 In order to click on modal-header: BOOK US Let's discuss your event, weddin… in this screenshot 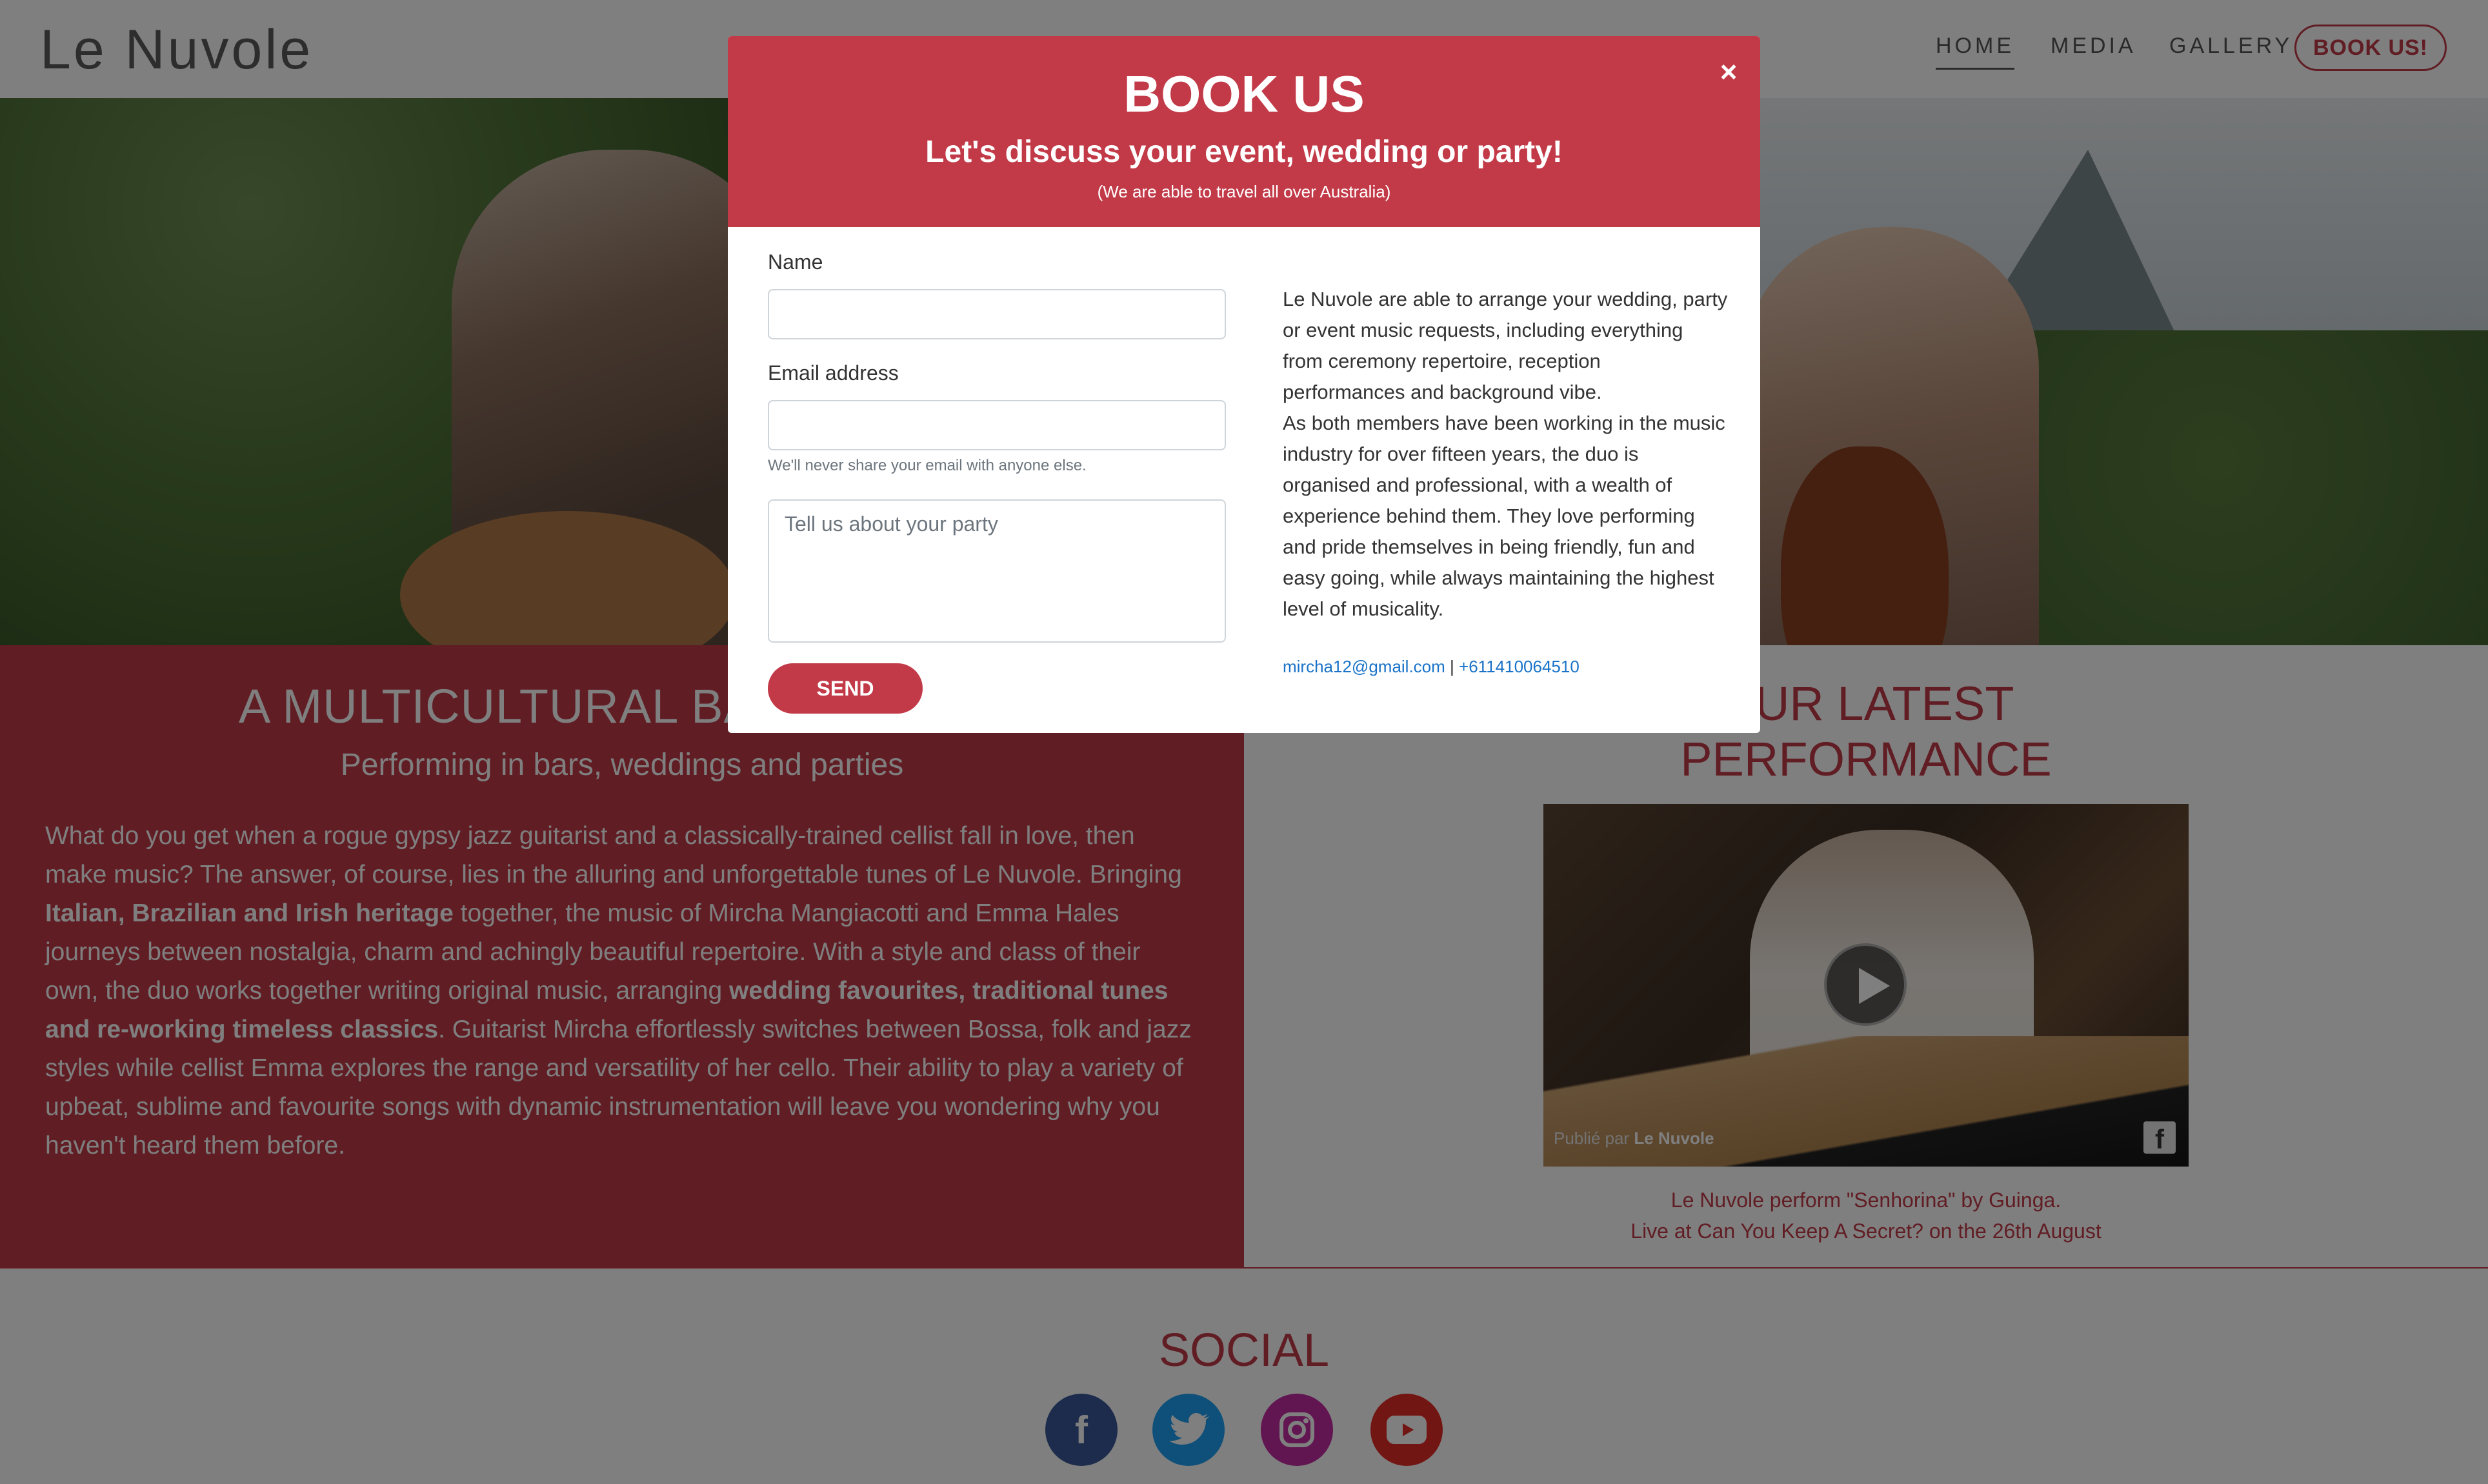, I will do `click(1244, 131)`.